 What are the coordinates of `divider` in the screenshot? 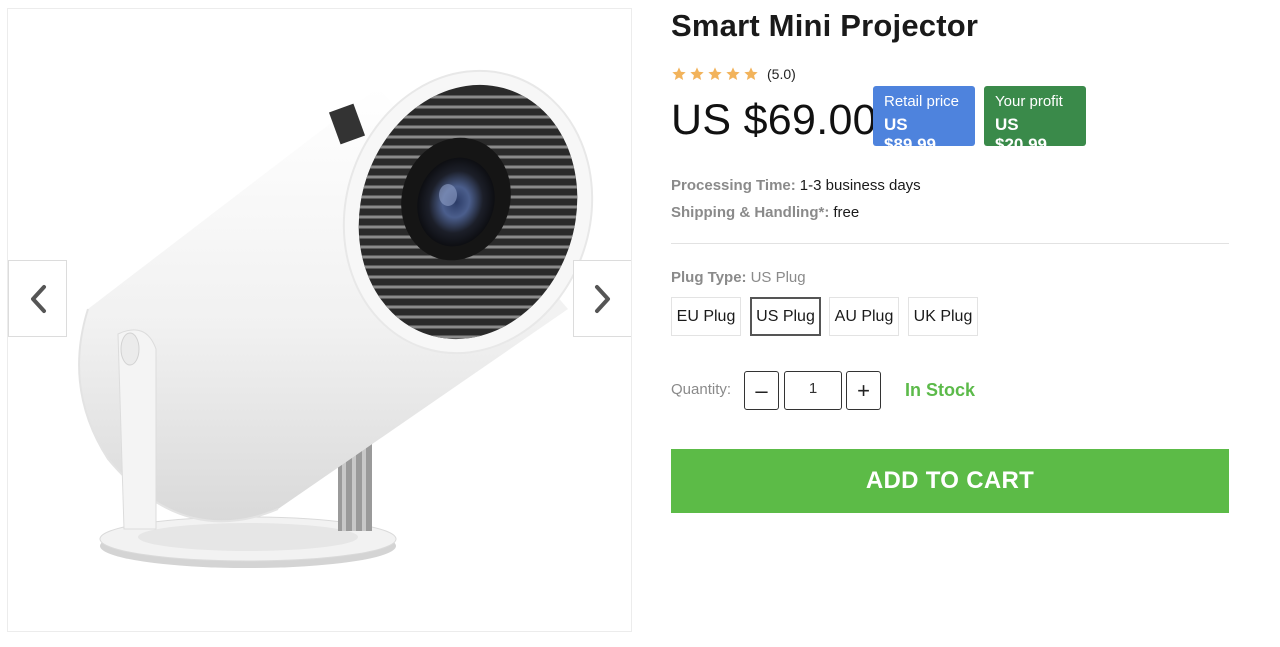 It's located at (950, 243).